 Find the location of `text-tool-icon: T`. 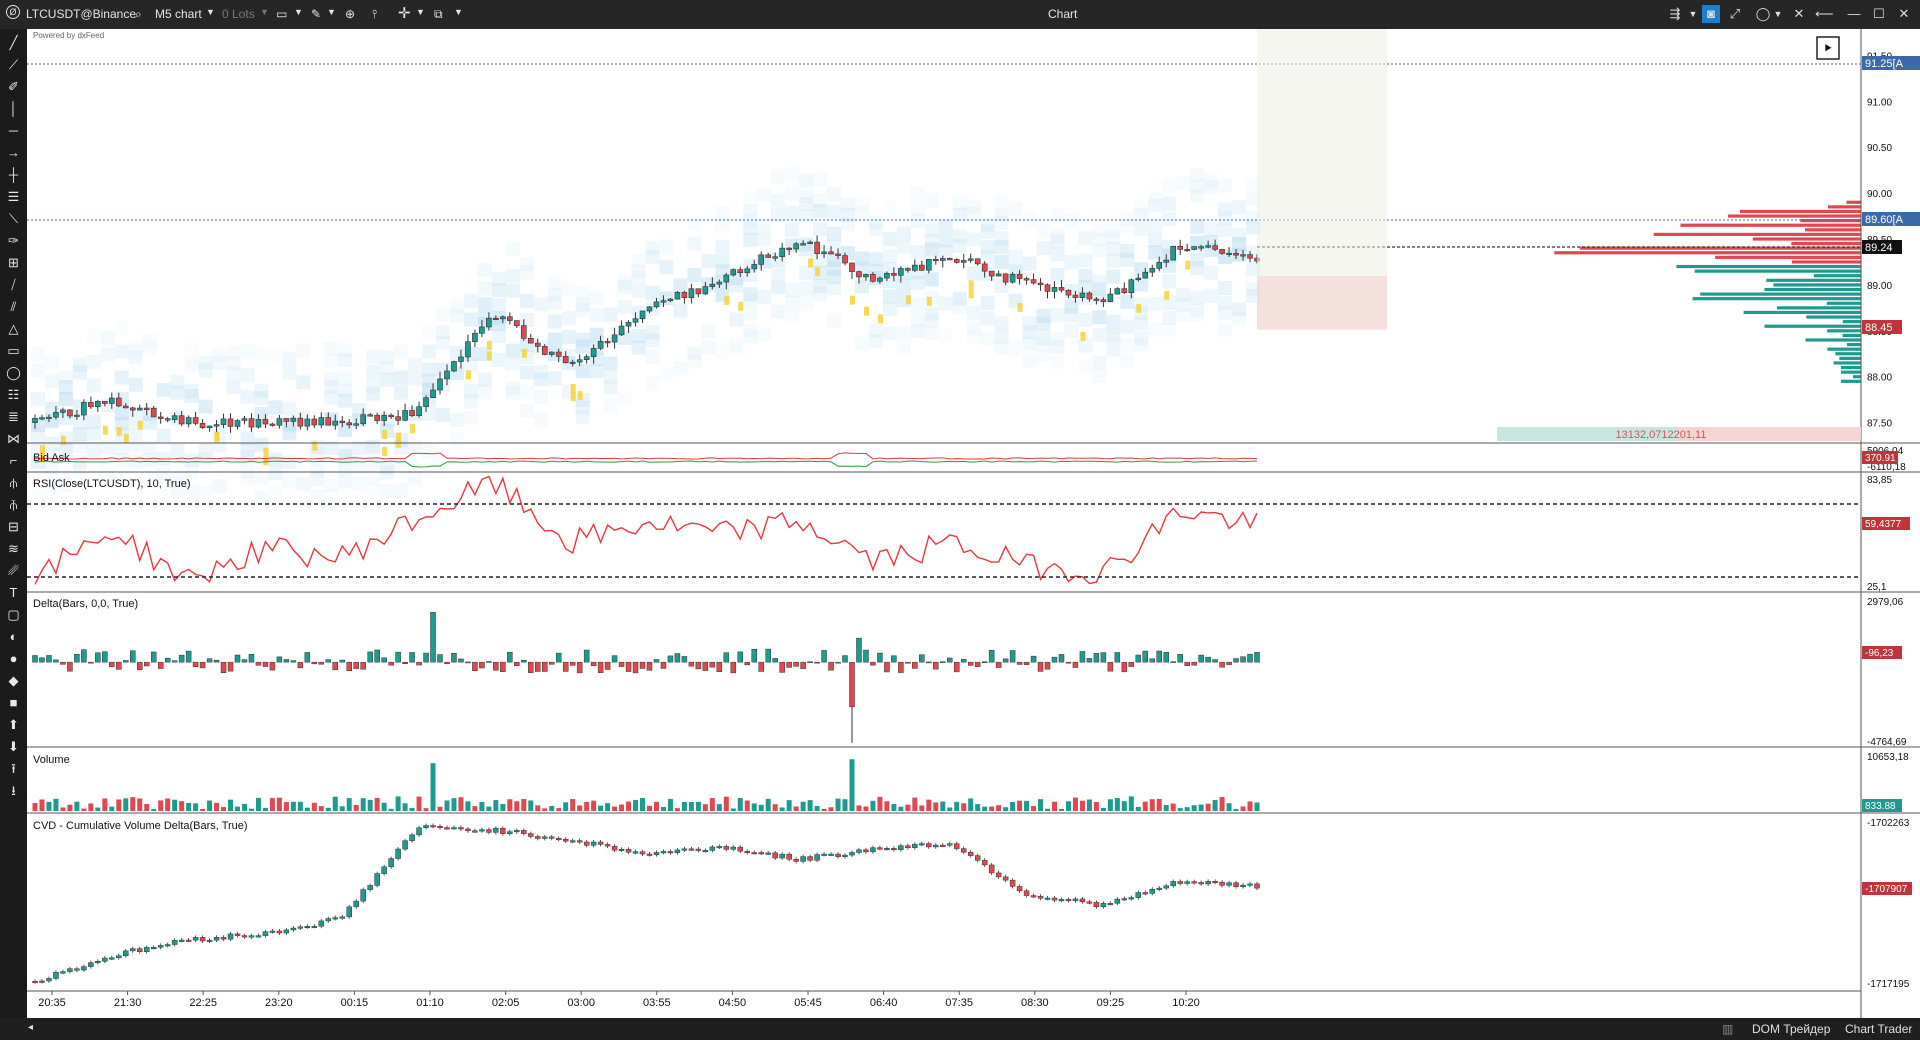

text-tool-icon: T is located at coordinates (13, 593).